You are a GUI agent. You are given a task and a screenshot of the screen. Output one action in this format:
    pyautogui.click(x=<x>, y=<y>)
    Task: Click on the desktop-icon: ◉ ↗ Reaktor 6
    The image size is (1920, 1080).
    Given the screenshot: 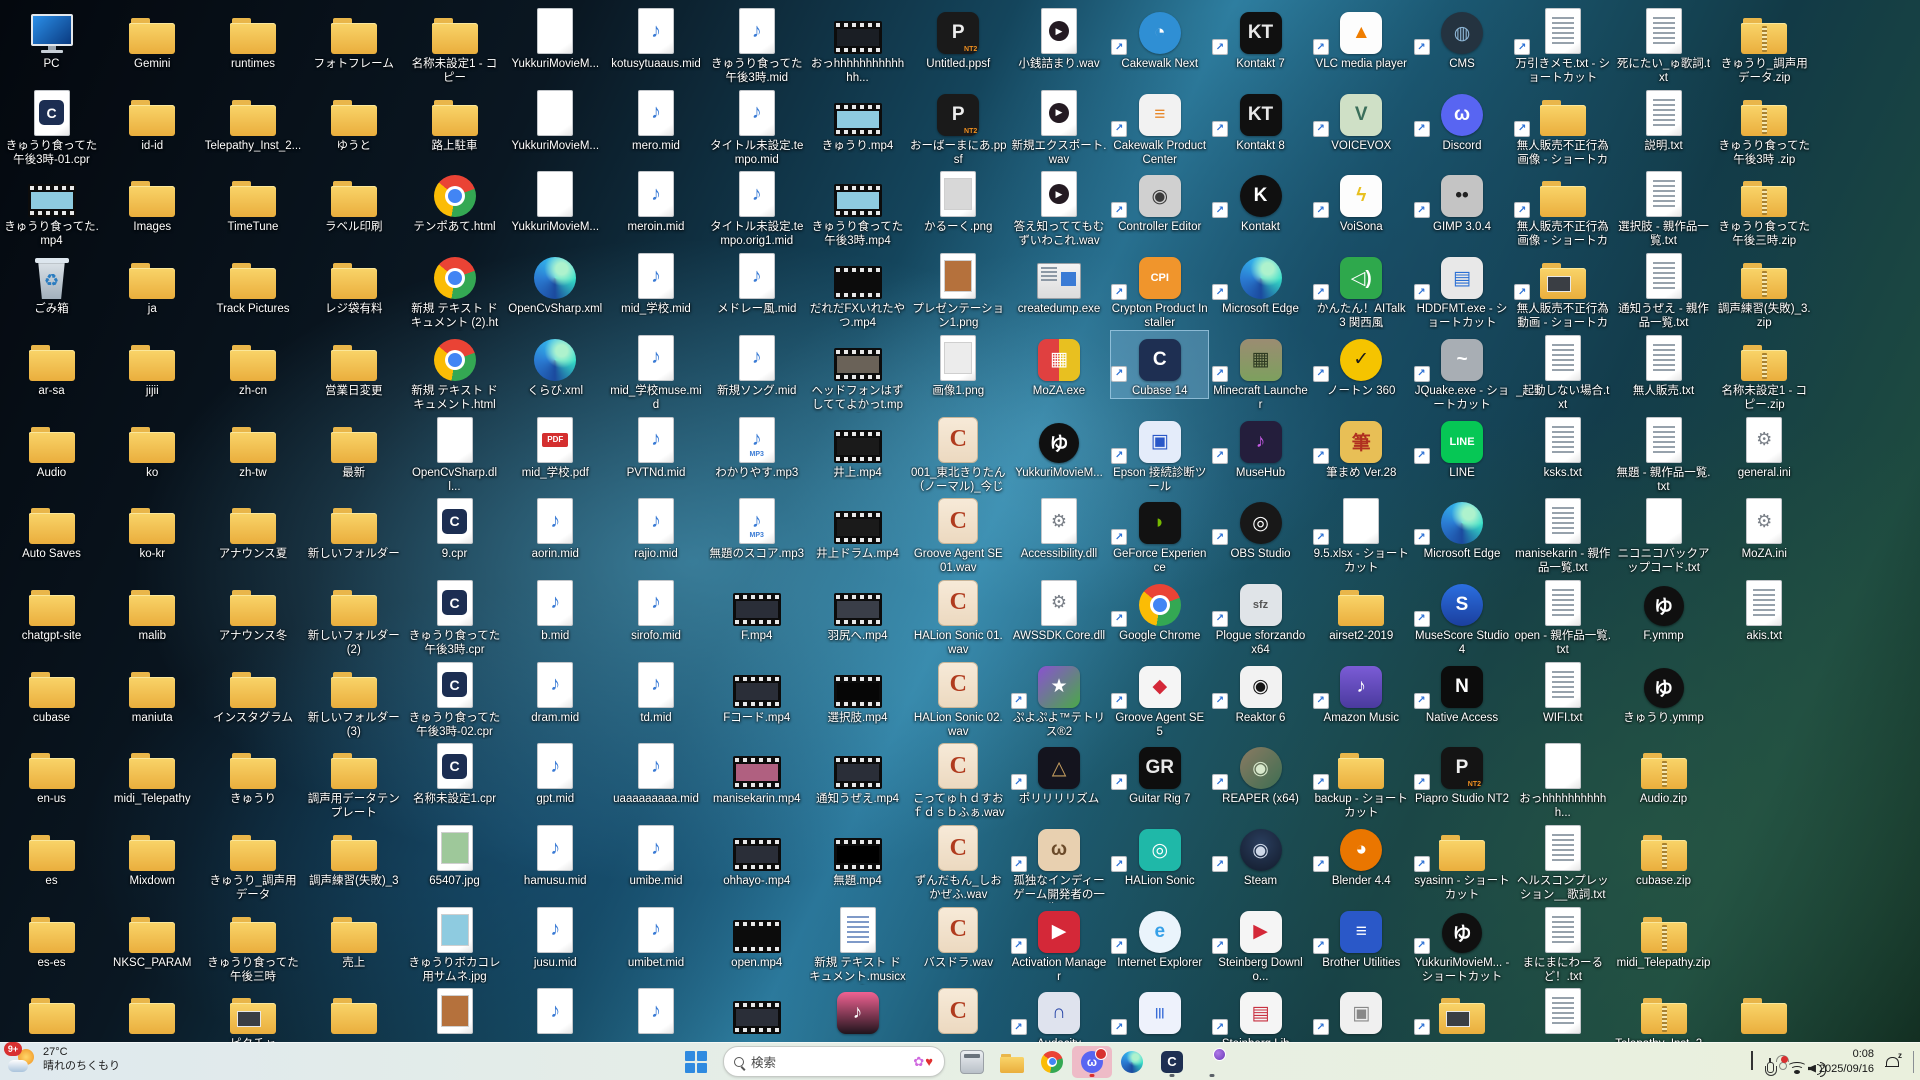 What is the action you would take?
    pyautogui.click(x=1260, y=691)
    